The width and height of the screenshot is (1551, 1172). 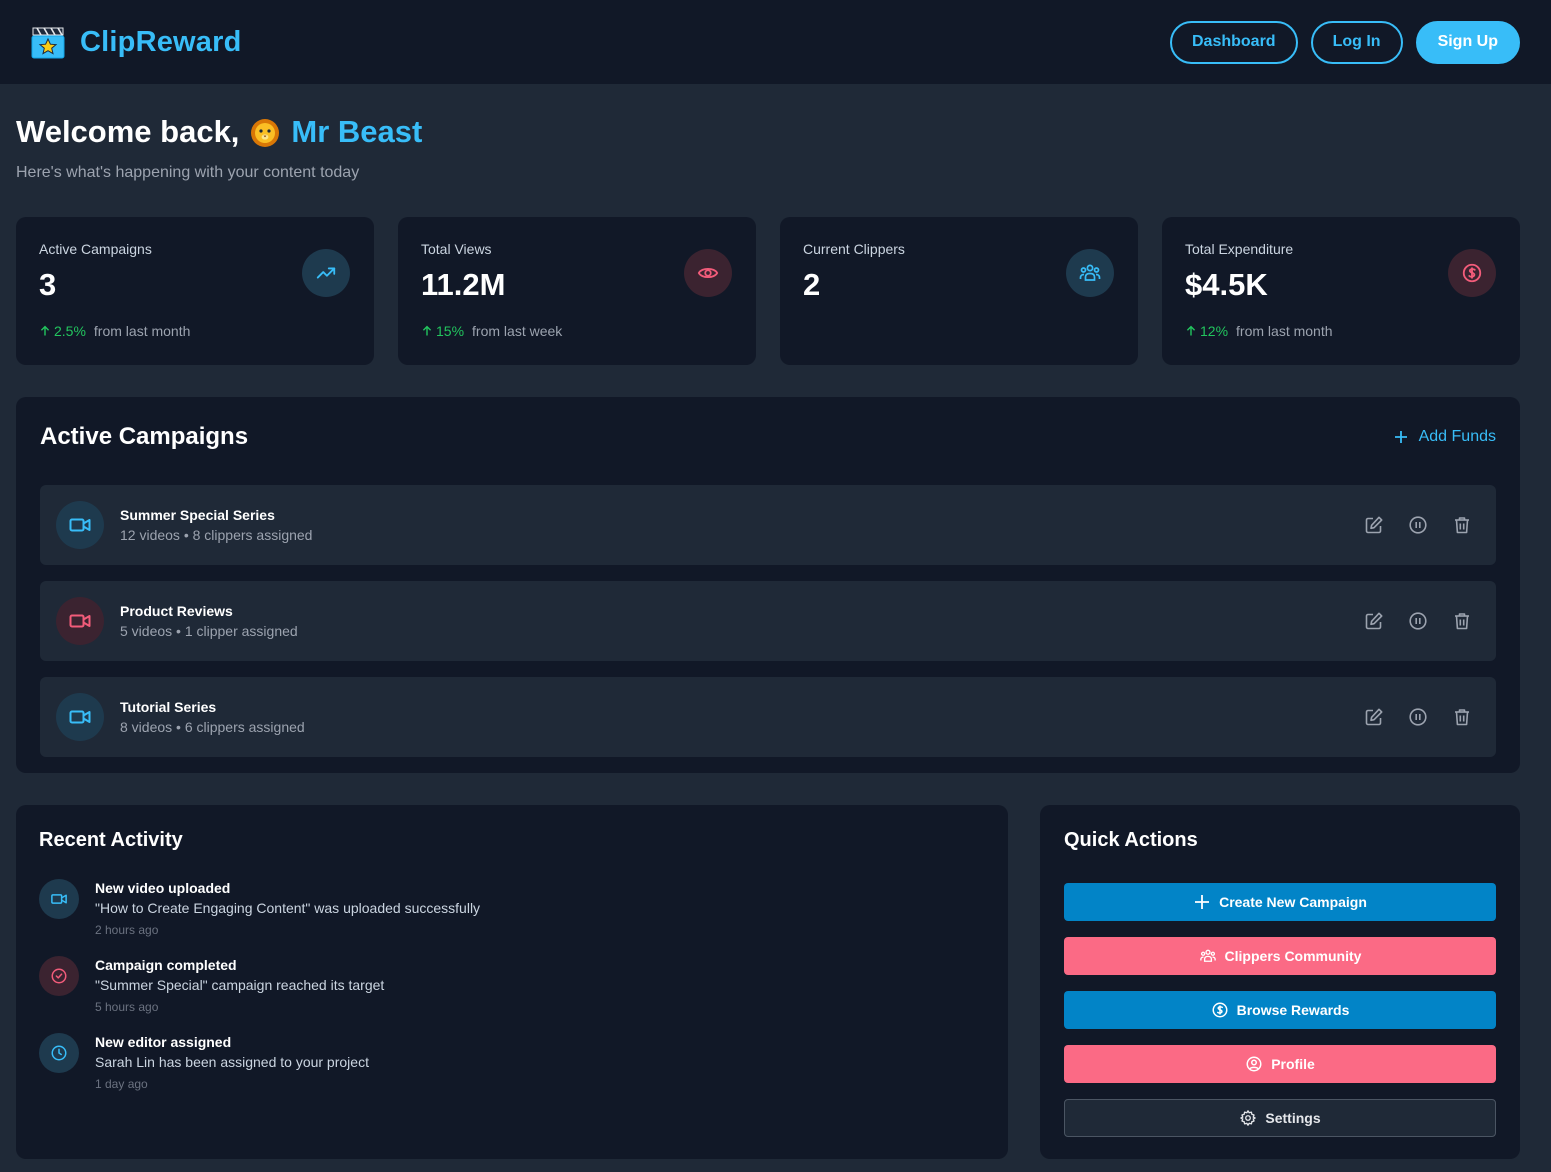 I want to click on stat-label: Active Campaigns, so click(x=95, y=249).